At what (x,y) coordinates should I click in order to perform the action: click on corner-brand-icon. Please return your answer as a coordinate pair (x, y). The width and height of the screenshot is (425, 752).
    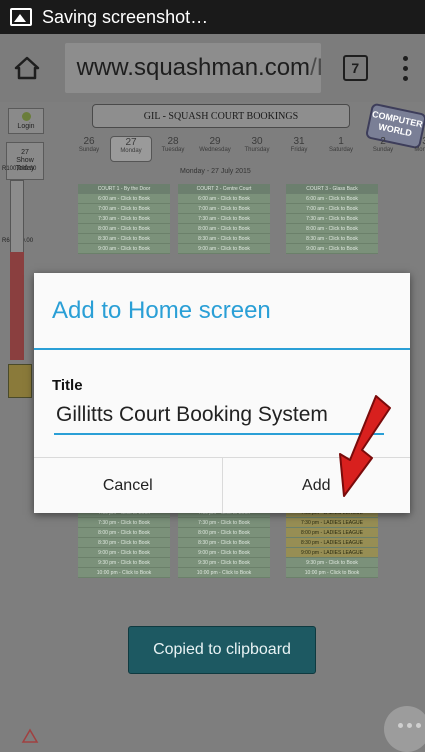
    Looking at the image, I should click on (30, 735).